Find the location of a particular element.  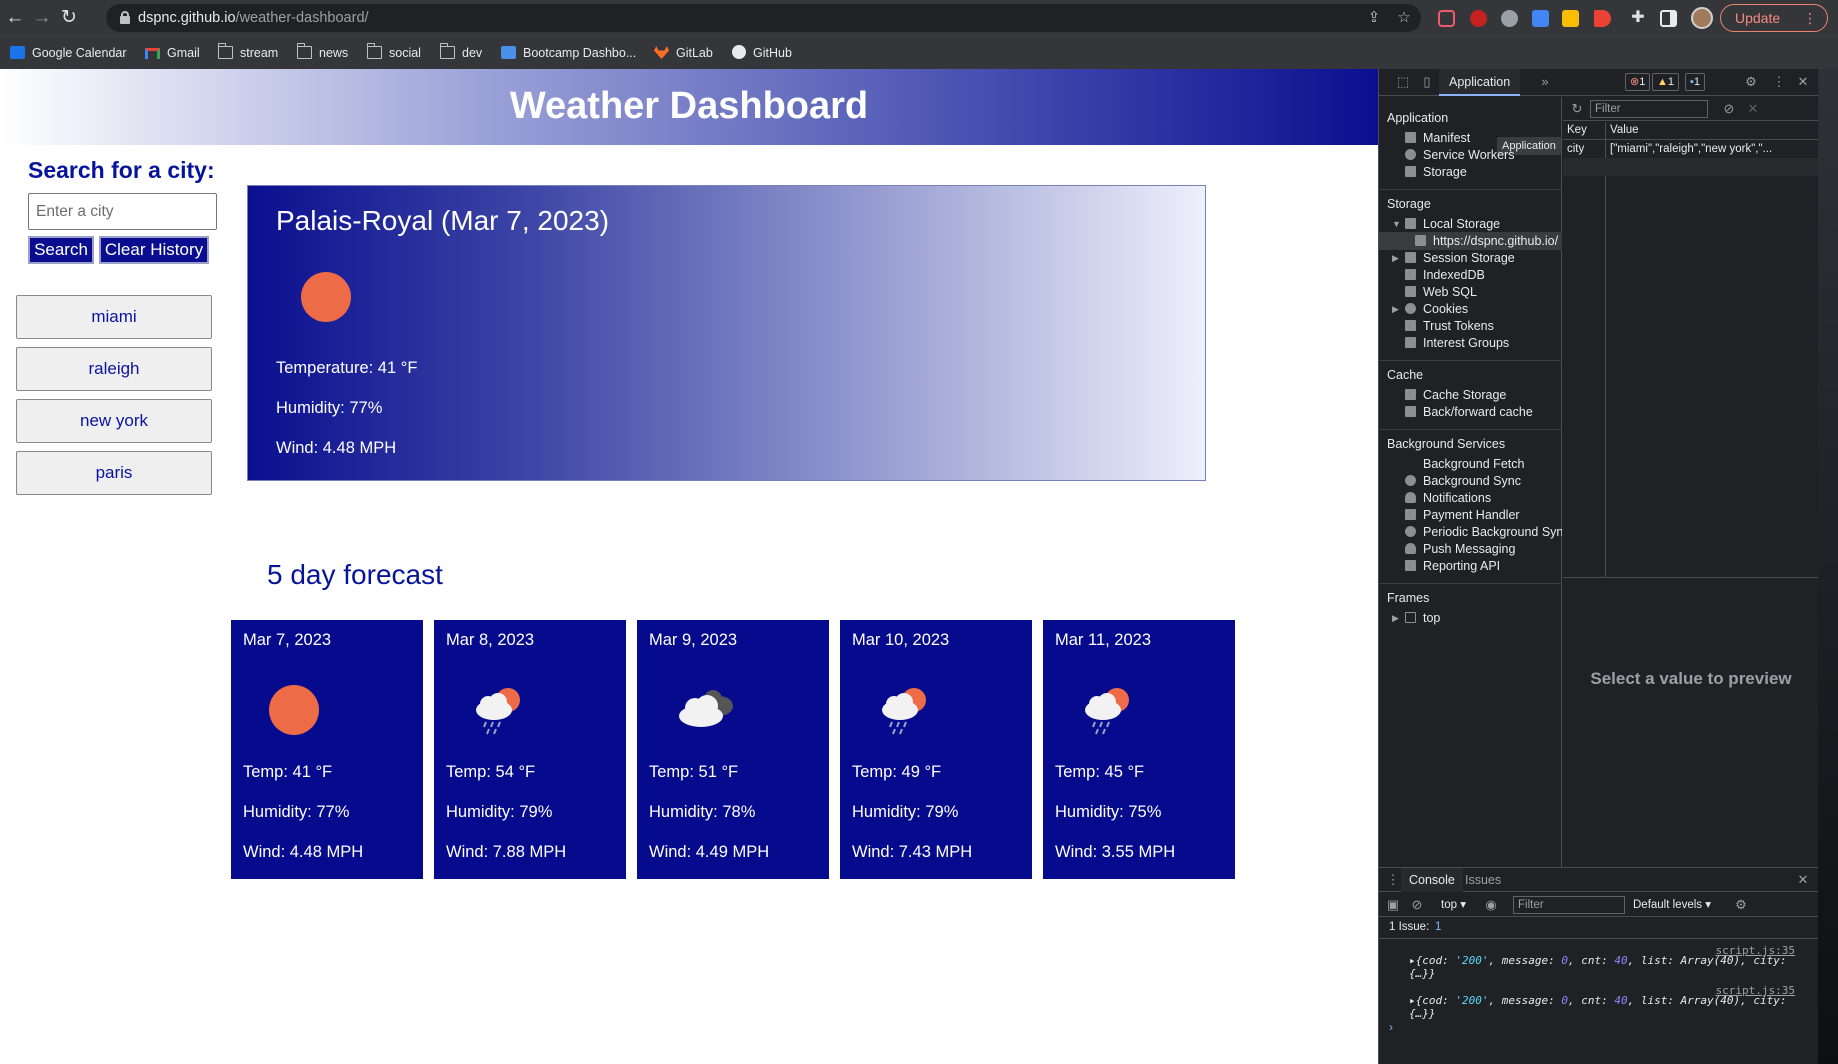

warning-badge: ▲1 is located at coordinates (1666, 82).